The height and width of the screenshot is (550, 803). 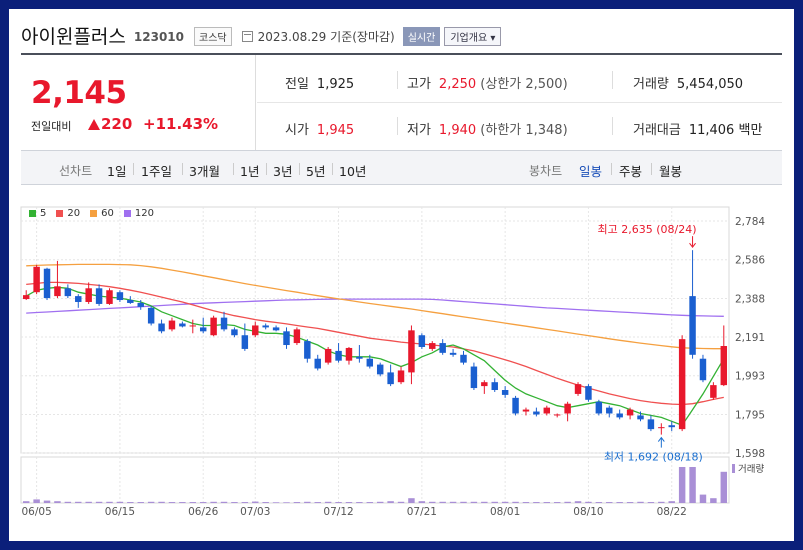 I want to click on low-annotation: 최저 1,692 (08/18), so click(x=653, y=457).